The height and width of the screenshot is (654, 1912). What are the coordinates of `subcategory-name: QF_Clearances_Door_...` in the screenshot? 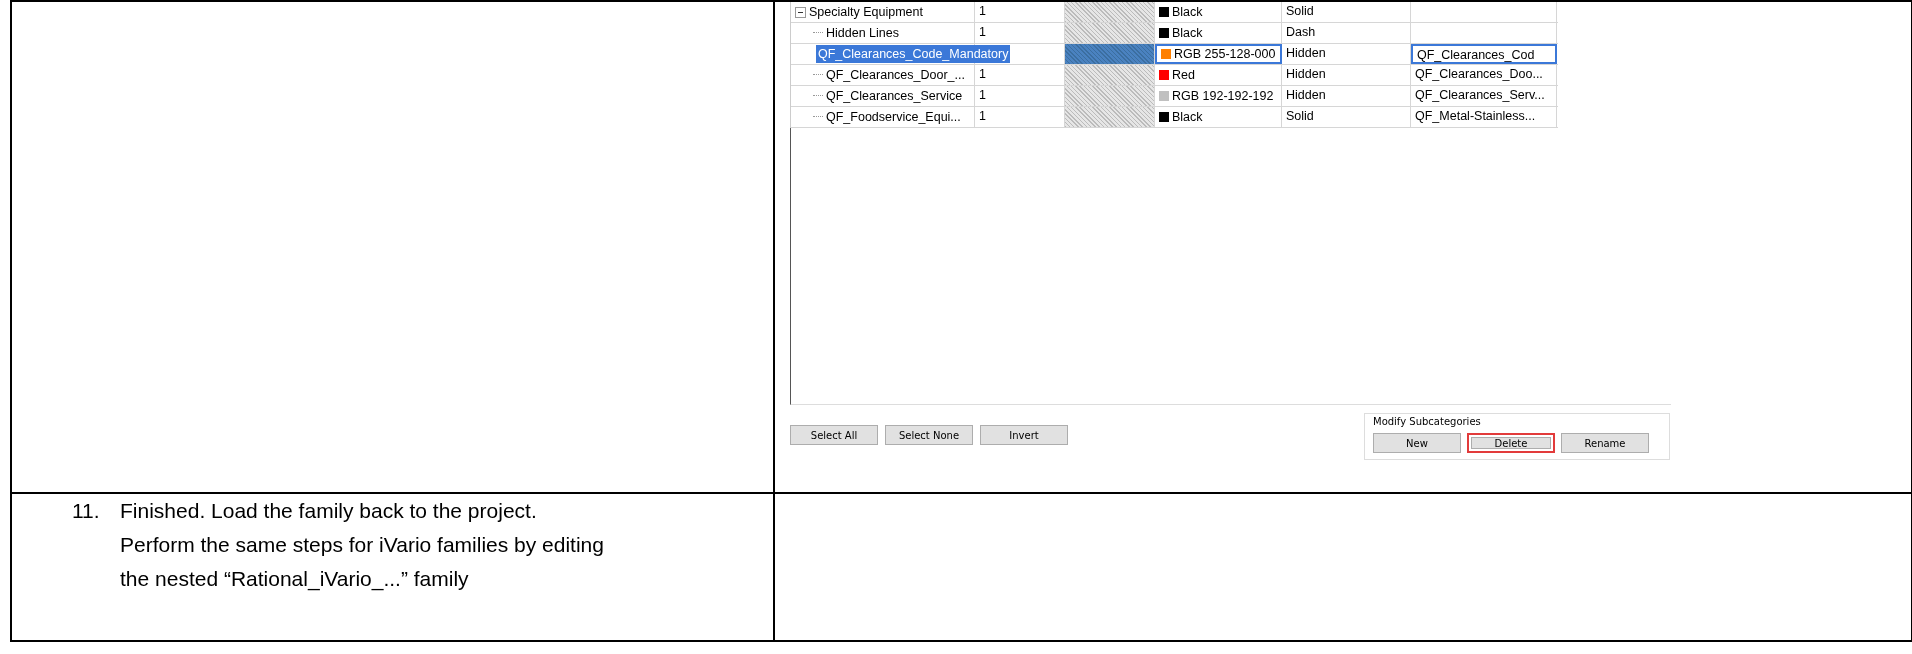 It's located at (895, 75).